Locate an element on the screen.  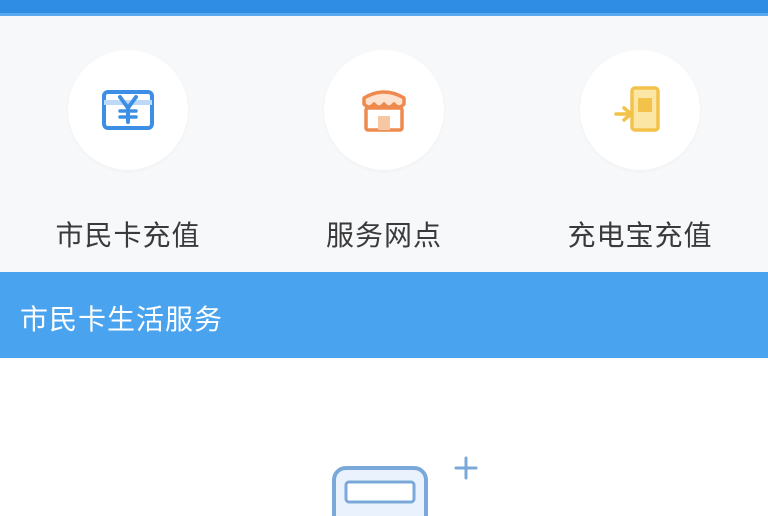
storefront-icon is located at coordinates (384, 111).